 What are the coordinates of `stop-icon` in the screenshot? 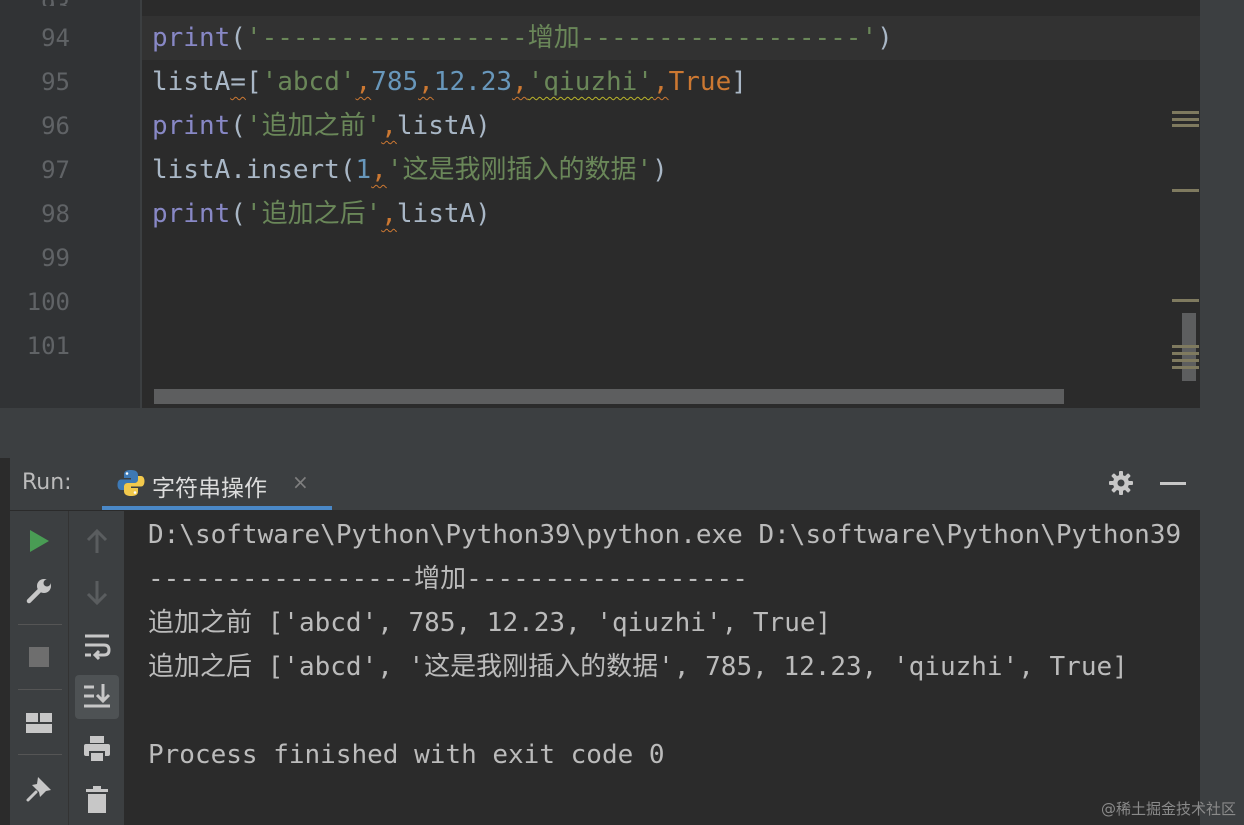 It's located at (39, 659).